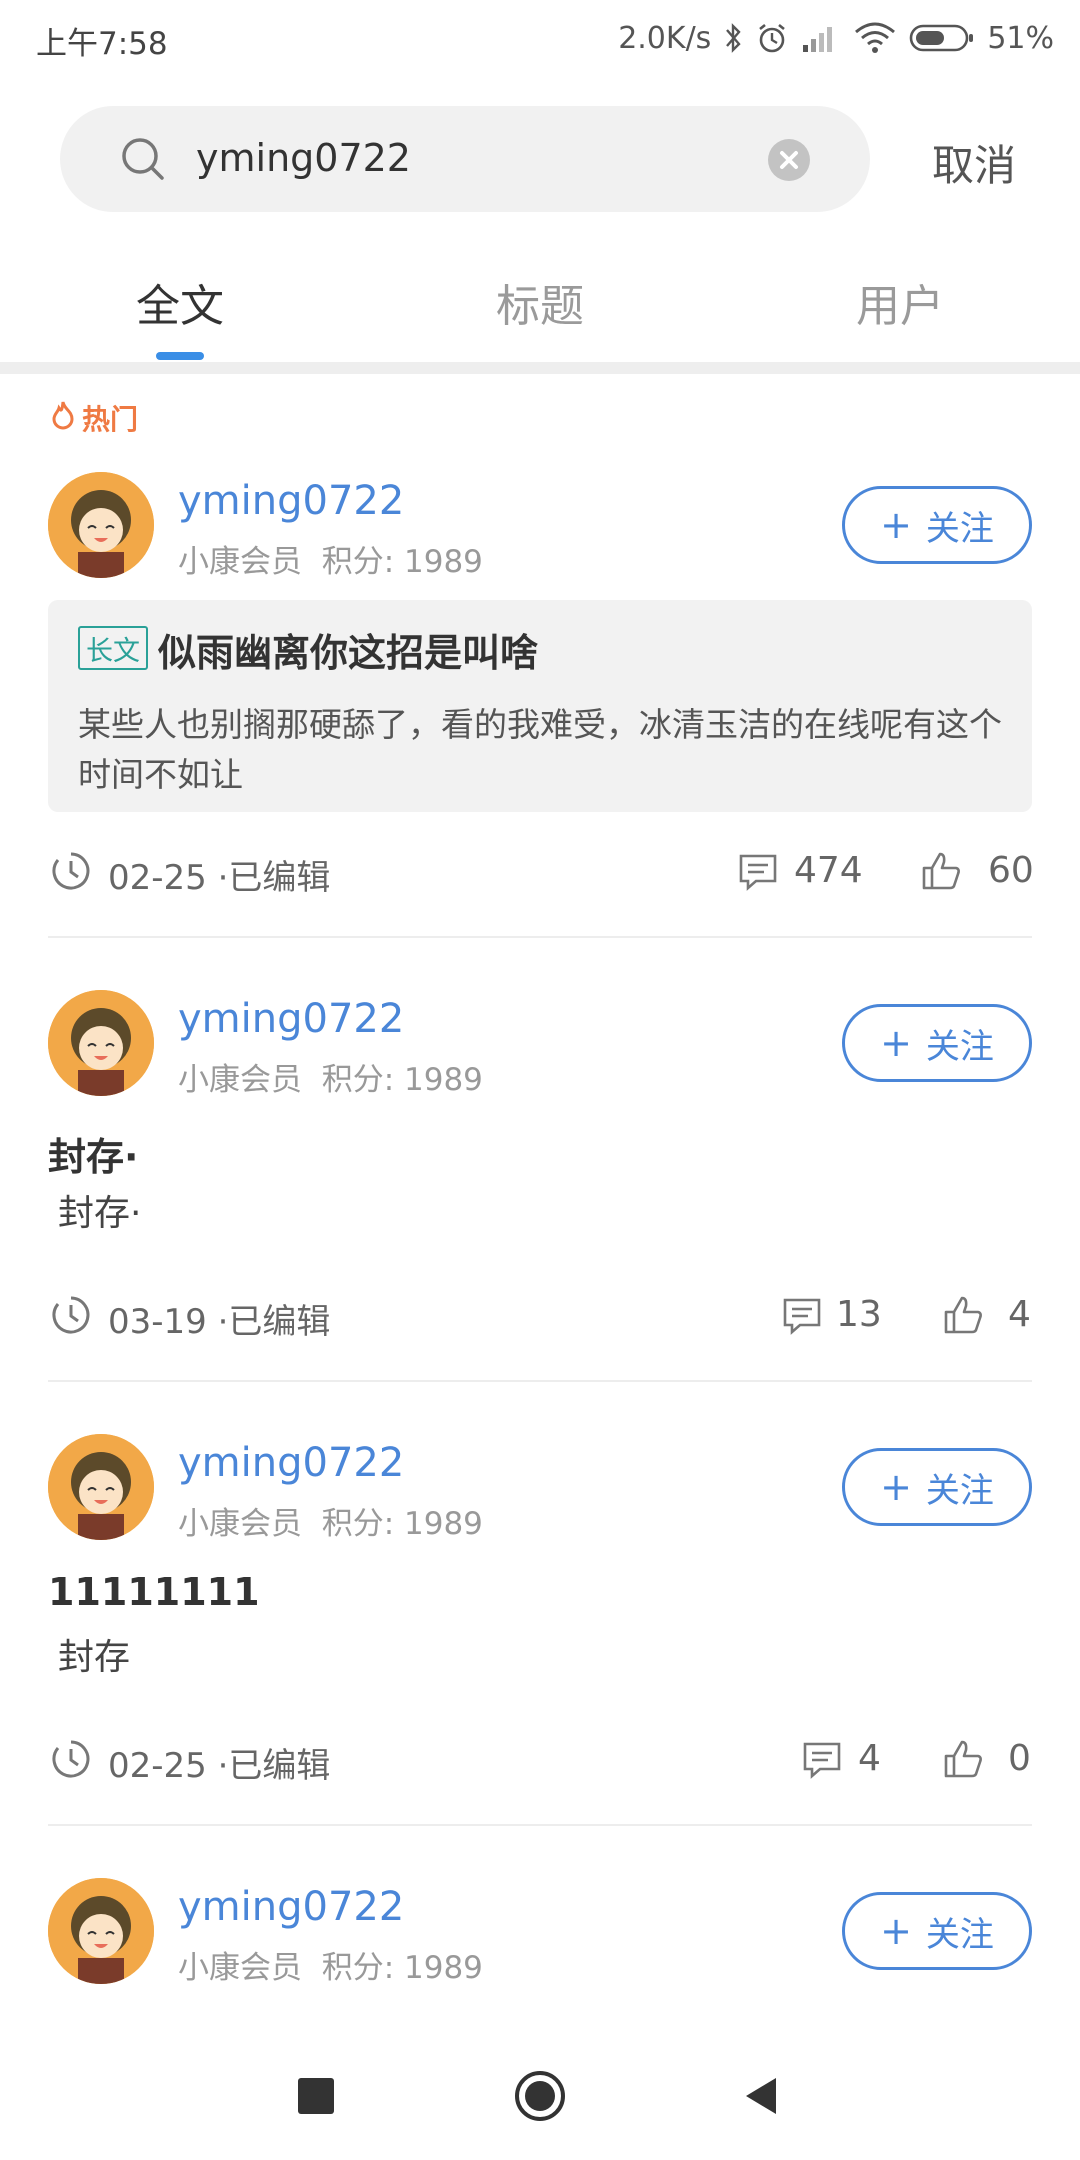 This screenshot has height=2160, width=1080. I want to click on cancel-button: 取消, so click(974, 162).